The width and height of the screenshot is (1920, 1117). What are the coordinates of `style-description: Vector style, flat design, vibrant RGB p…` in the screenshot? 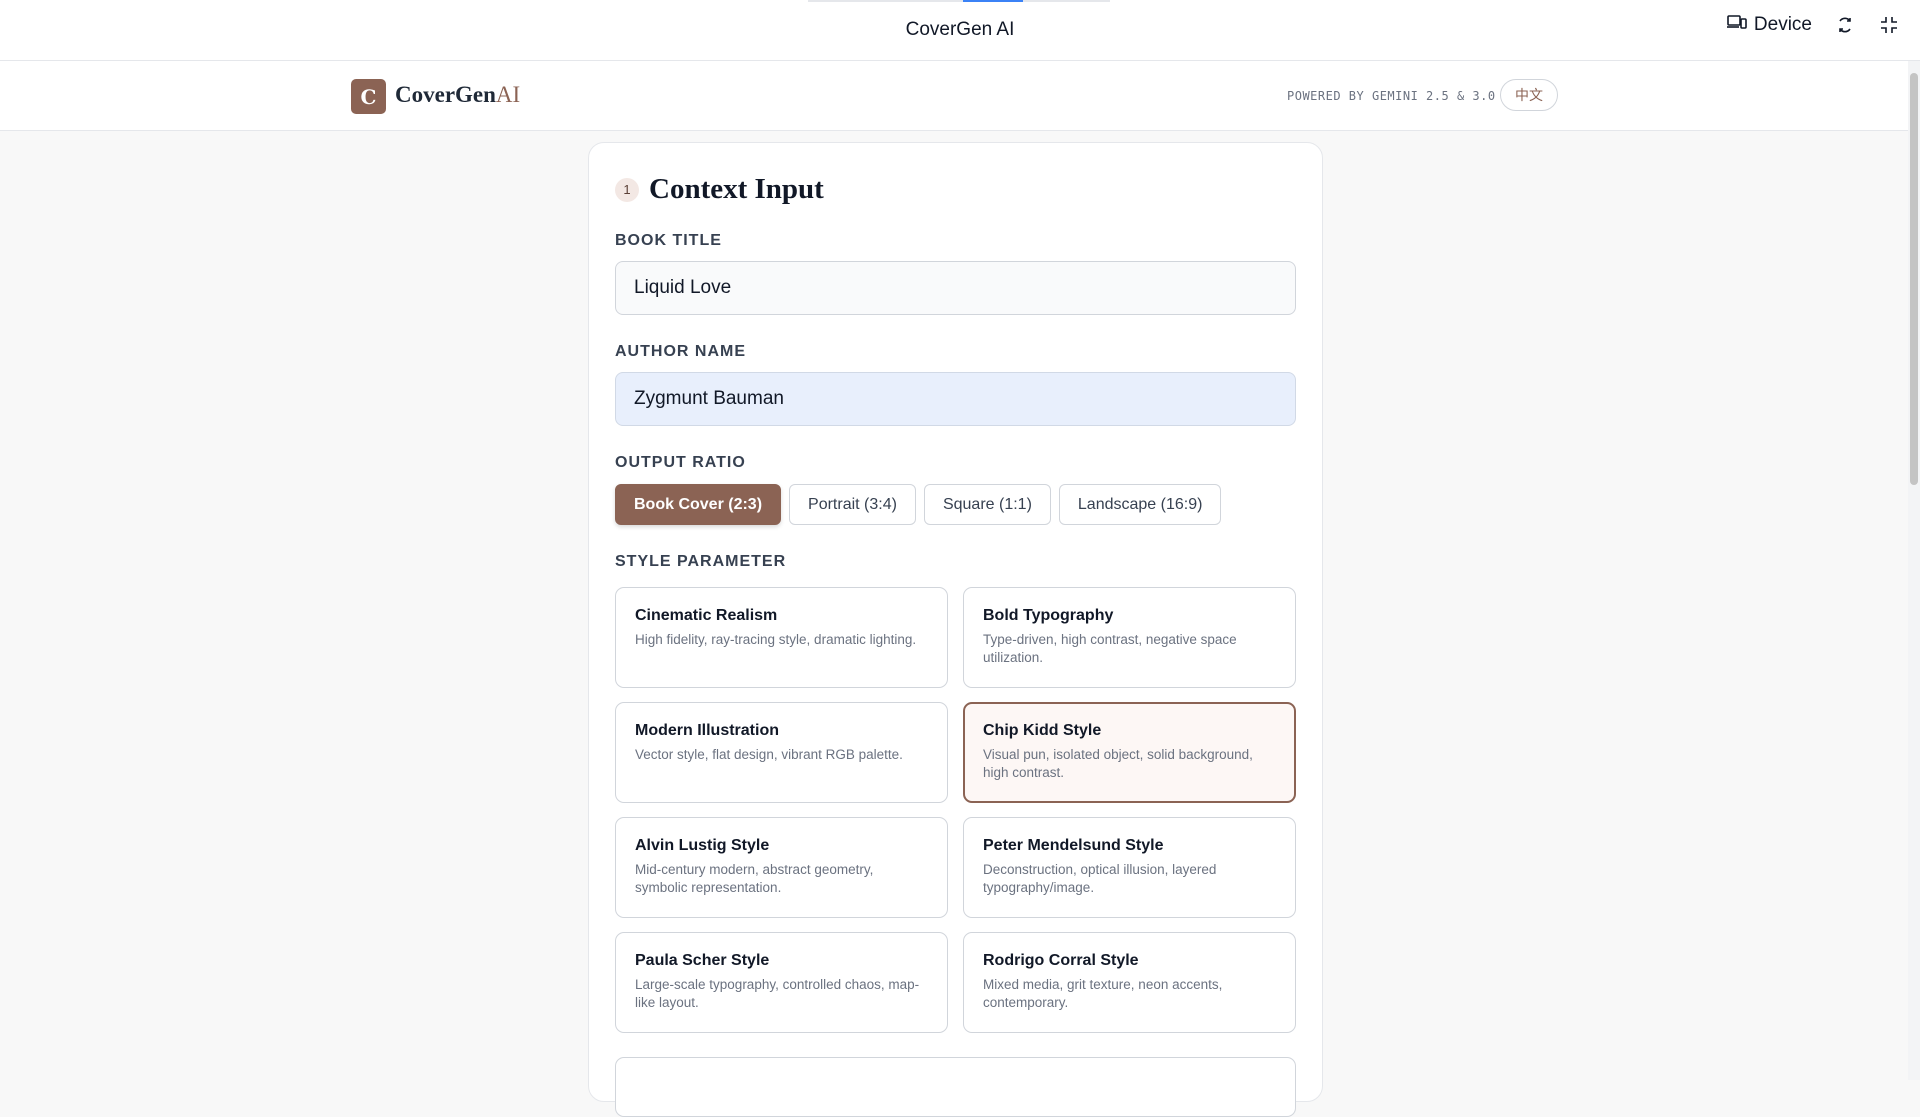 It's located at (769, 754).